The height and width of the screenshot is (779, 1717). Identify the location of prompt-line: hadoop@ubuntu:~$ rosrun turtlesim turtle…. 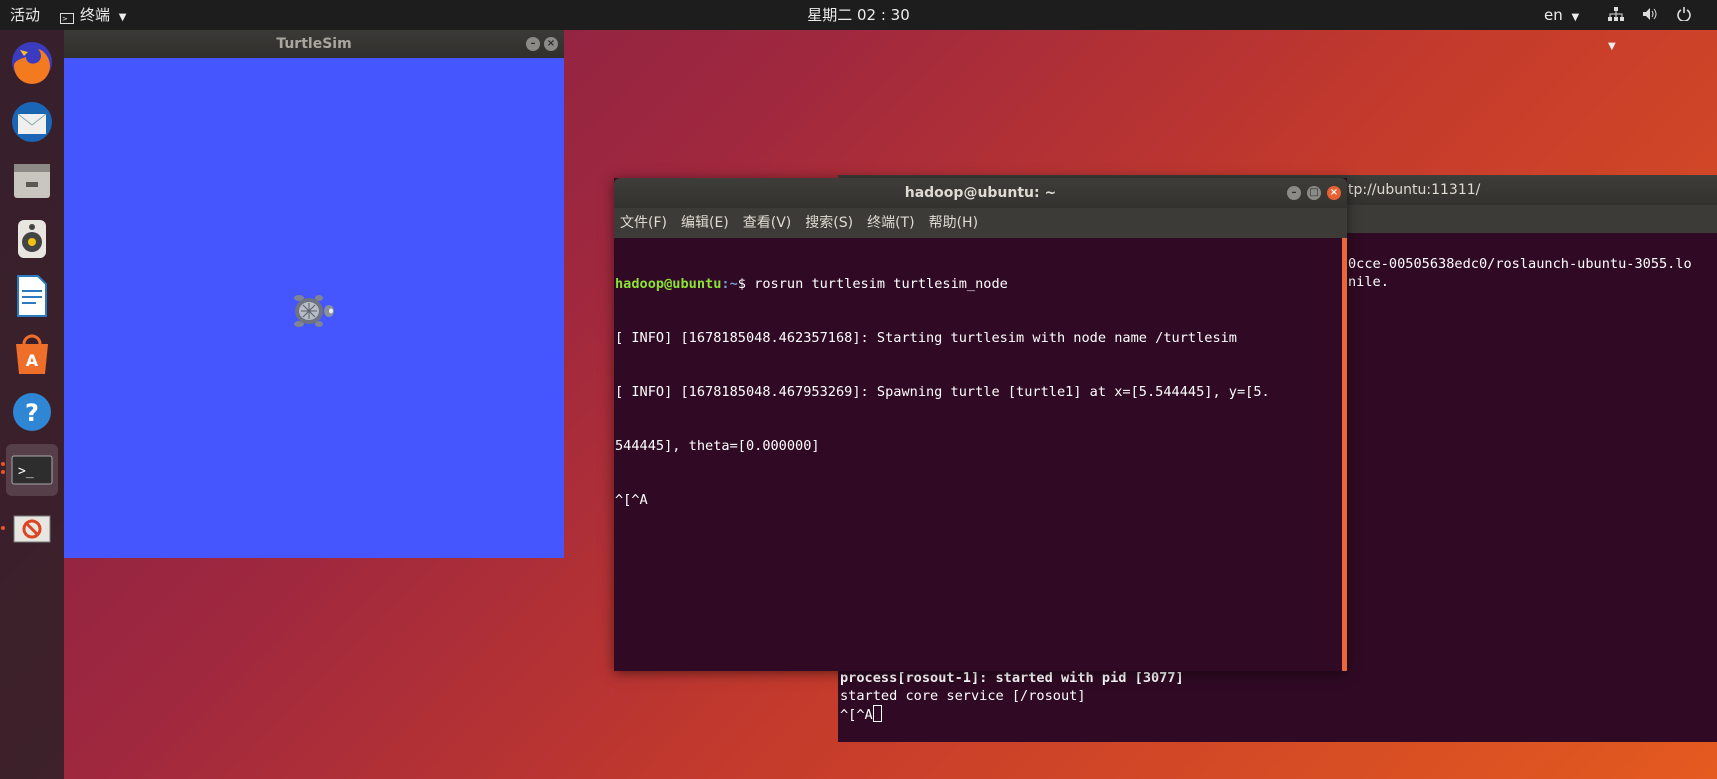
(942, 284).